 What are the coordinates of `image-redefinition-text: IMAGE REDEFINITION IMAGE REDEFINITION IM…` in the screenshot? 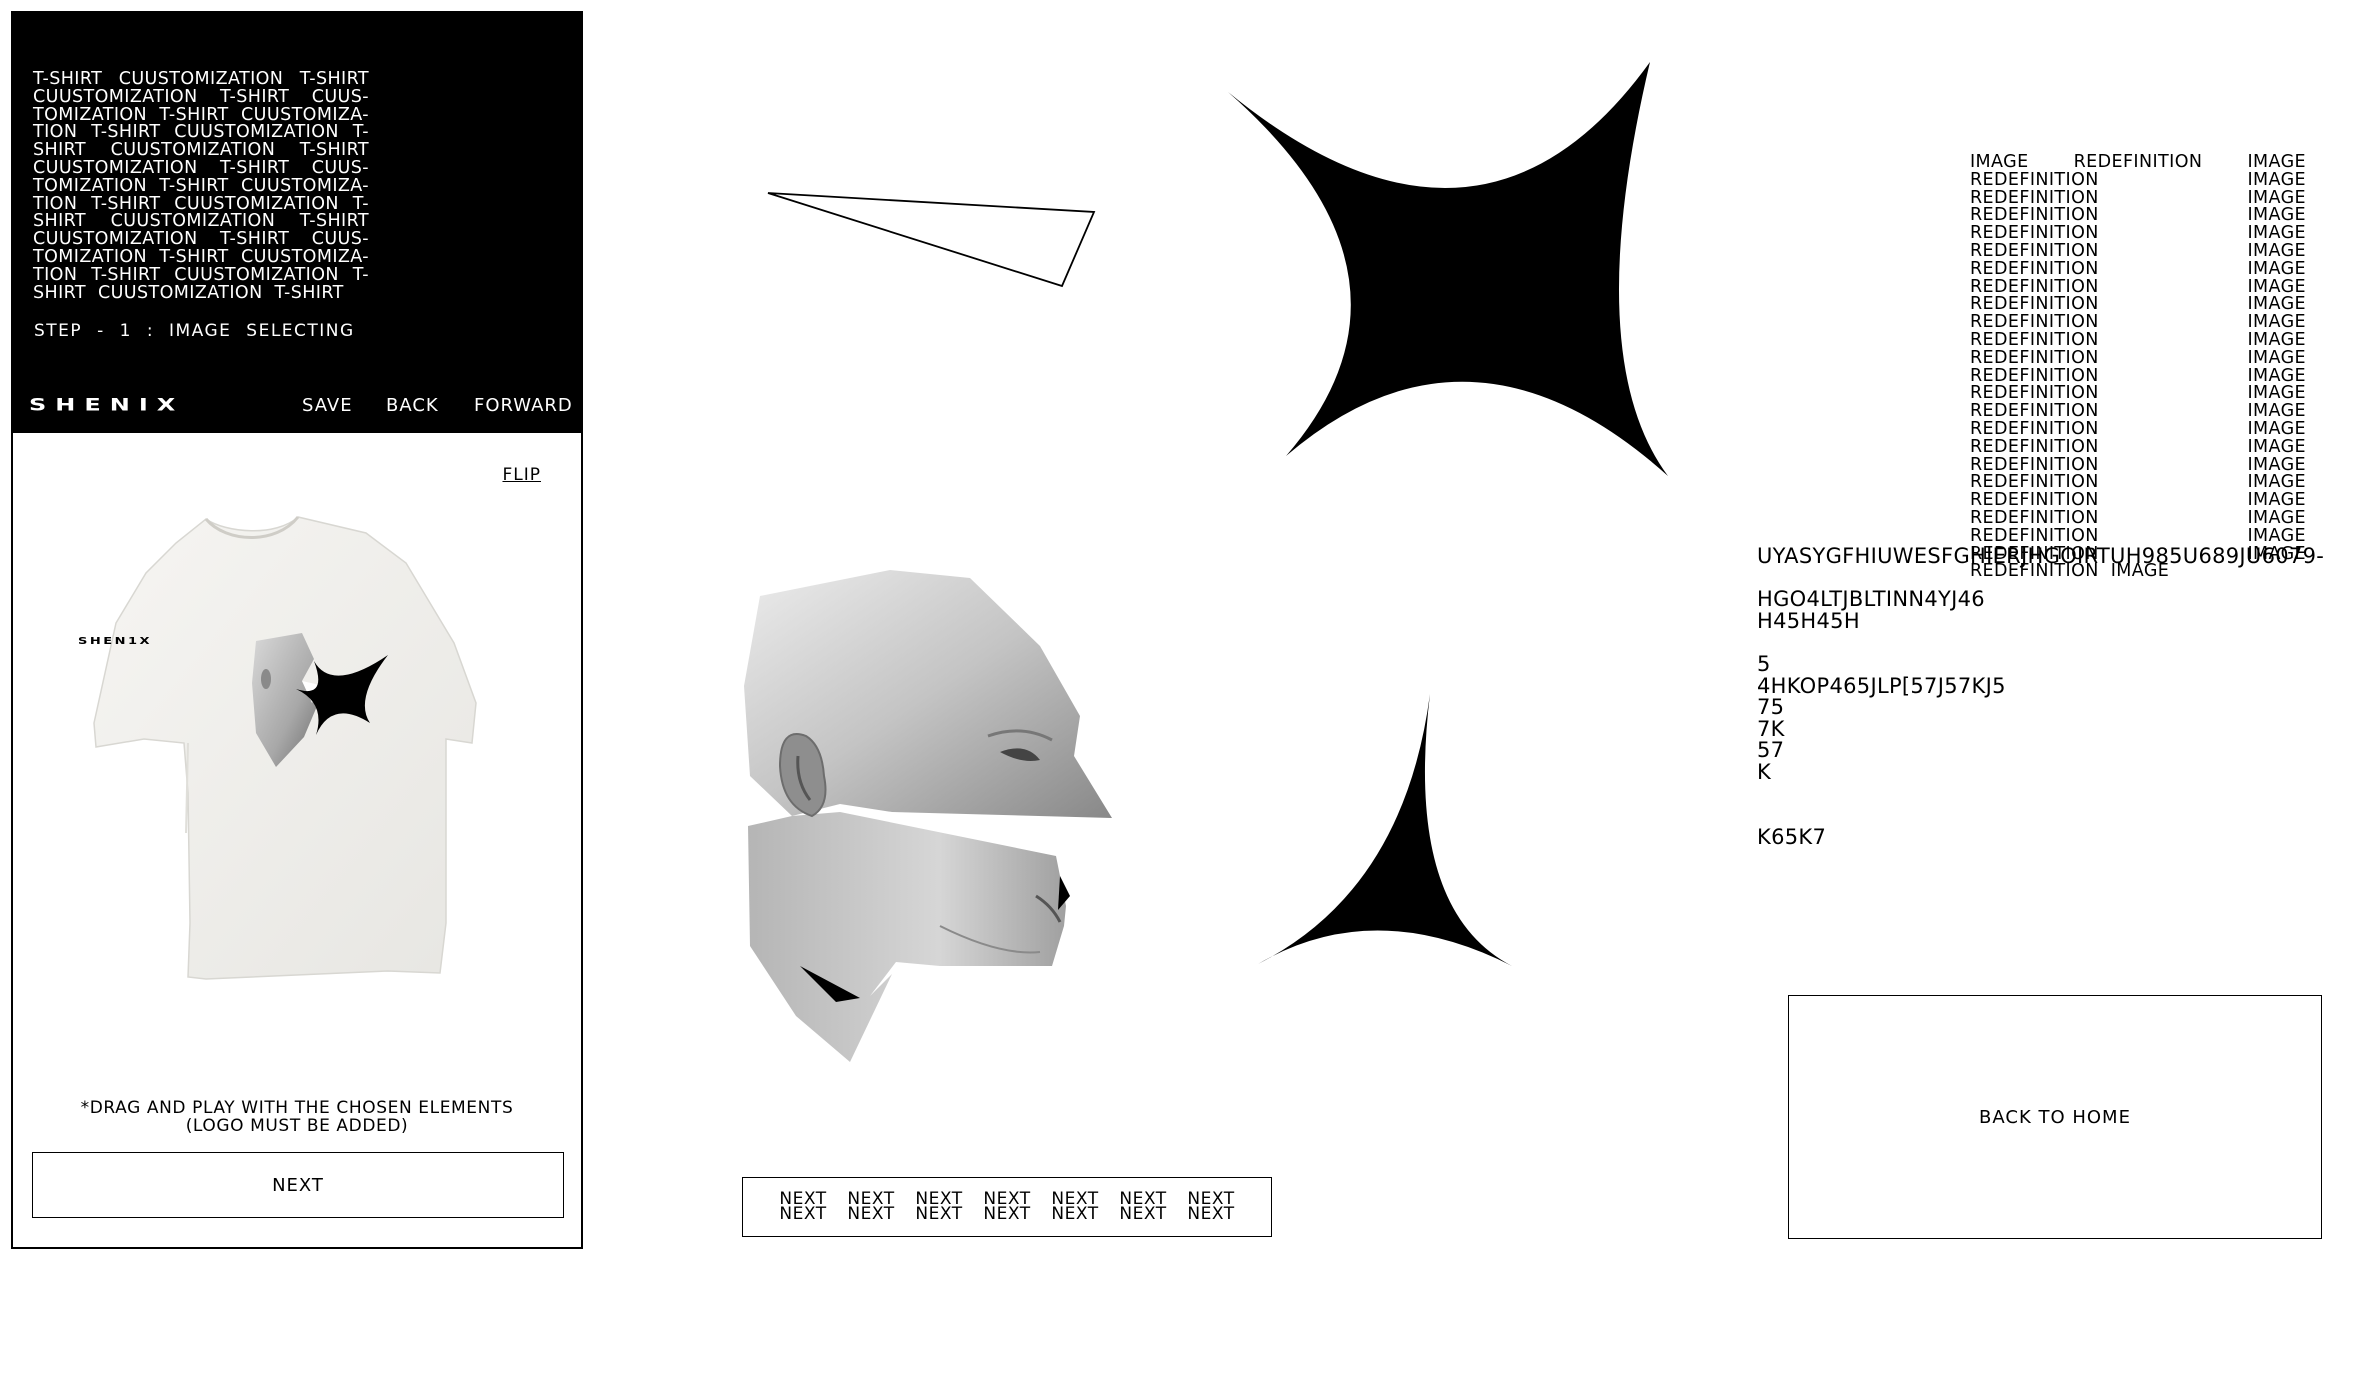 It's located at (2138, 367).